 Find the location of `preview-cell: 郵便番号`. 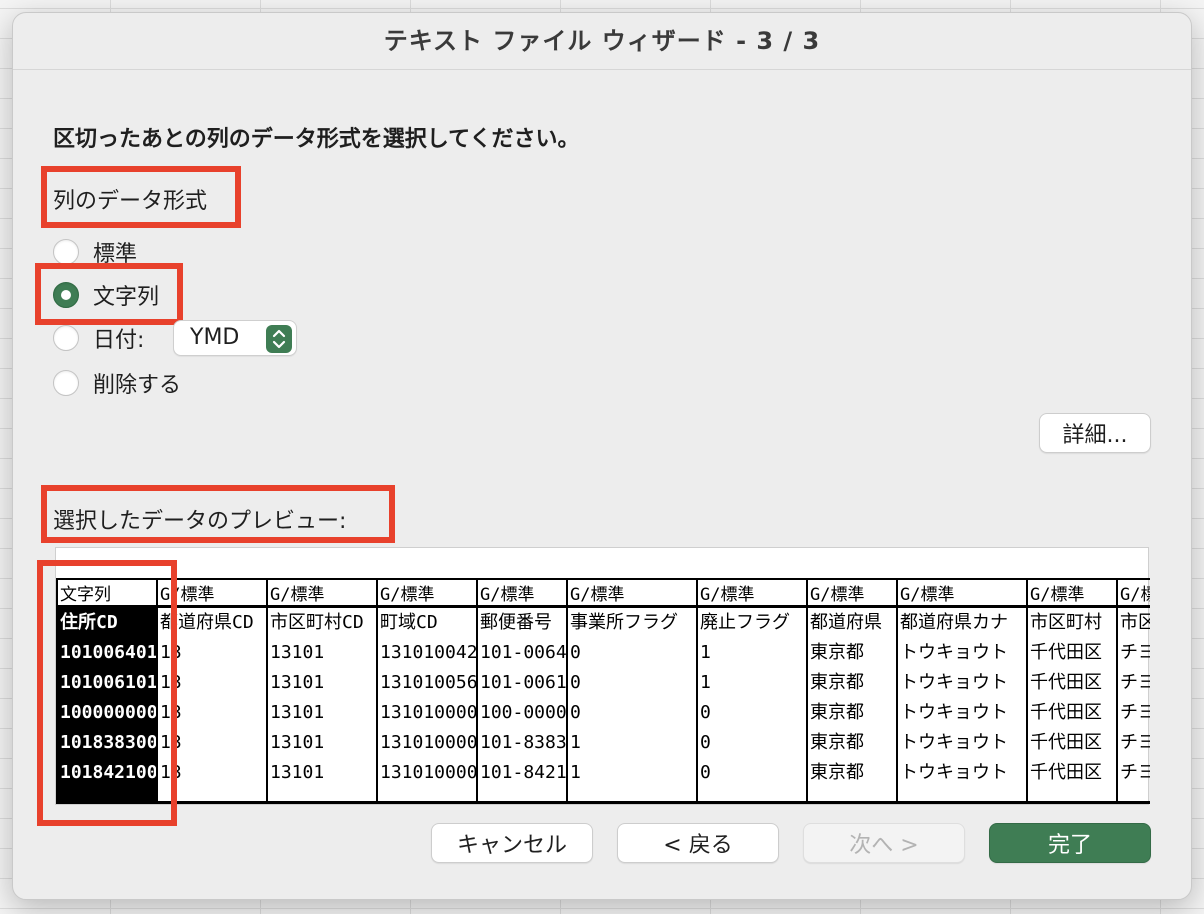

preview-cell: 郵便番号 is located at coordinates (516, 622).